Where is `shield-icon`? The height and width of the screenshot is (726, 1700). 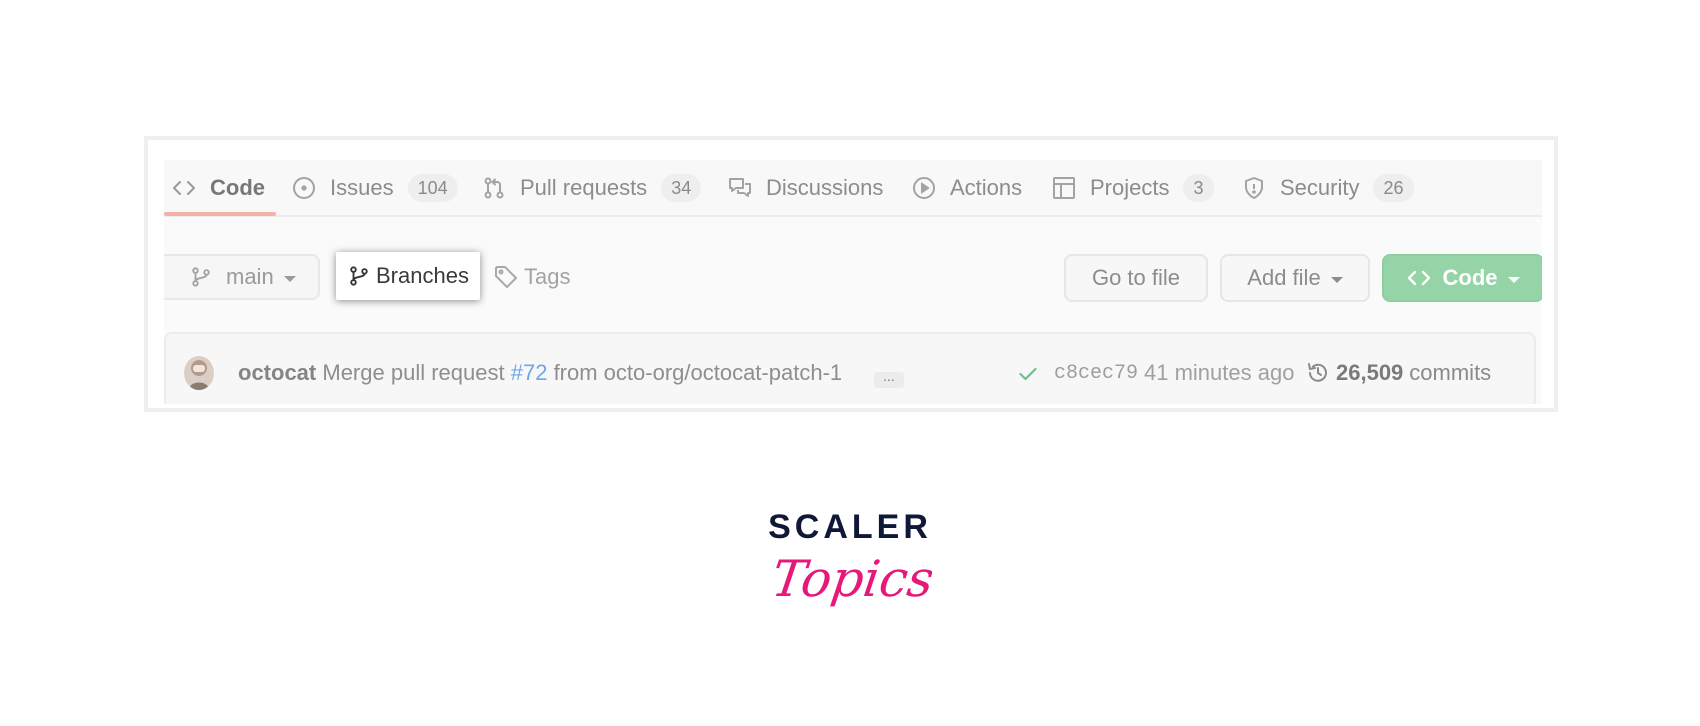
shield-icon is located at coordinates (1254, 187).